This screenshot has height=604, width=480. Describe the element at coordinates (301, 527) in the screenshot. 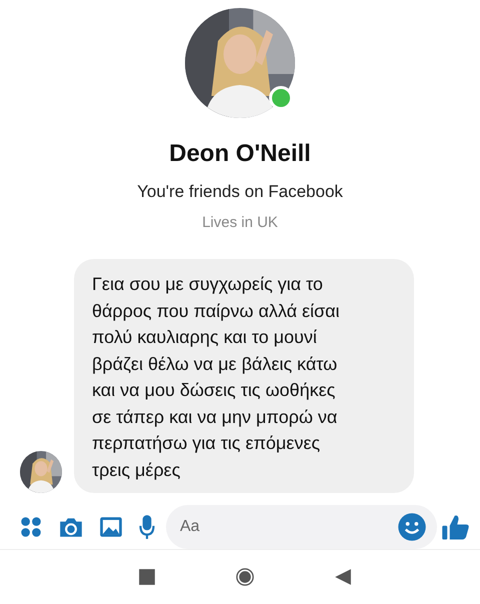

I see `message-input: Aa` at that location.